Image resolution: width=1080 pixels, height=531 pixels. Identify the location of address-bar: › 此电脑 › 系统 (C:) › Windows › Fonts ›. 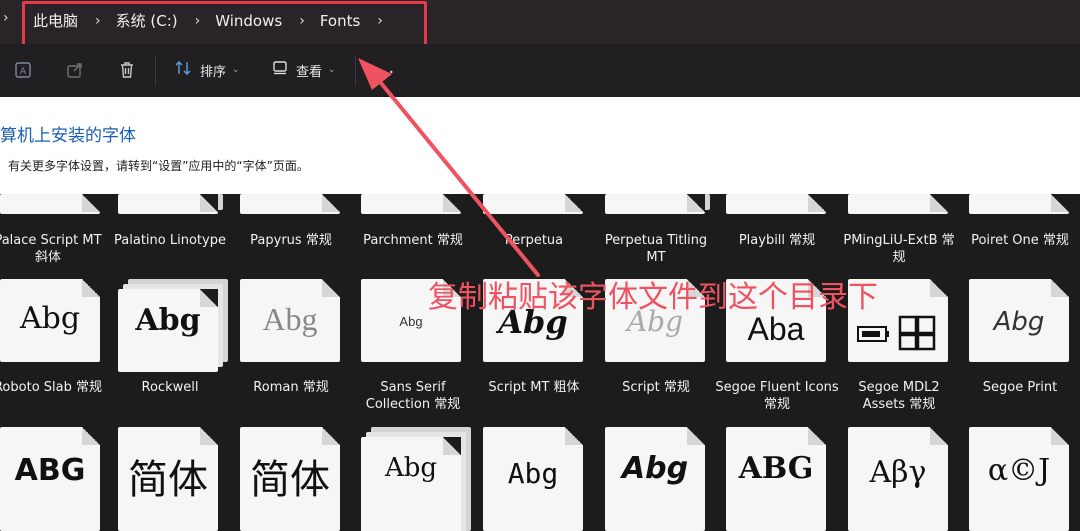
(540, 24).